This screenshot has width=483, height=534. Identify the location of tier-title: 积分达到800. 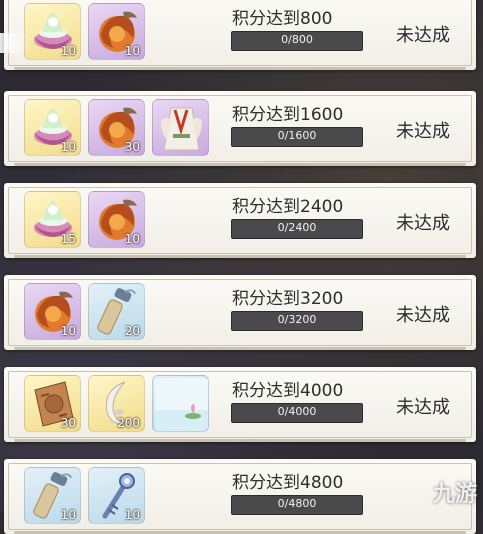
(282, 19).